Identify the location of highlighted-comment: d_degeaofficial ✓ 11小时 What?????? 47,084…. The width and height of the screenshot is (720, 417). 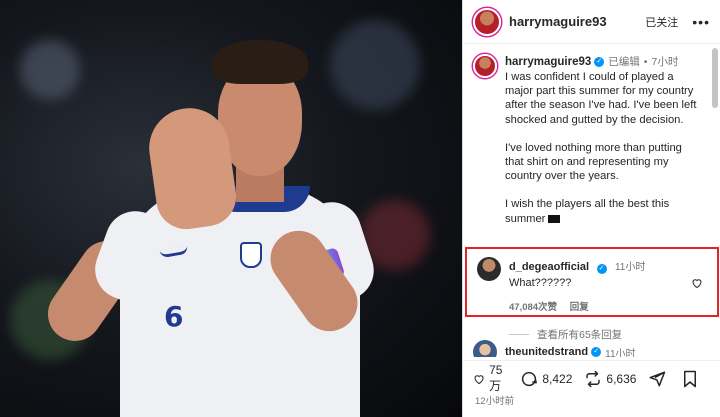
(592, 282).